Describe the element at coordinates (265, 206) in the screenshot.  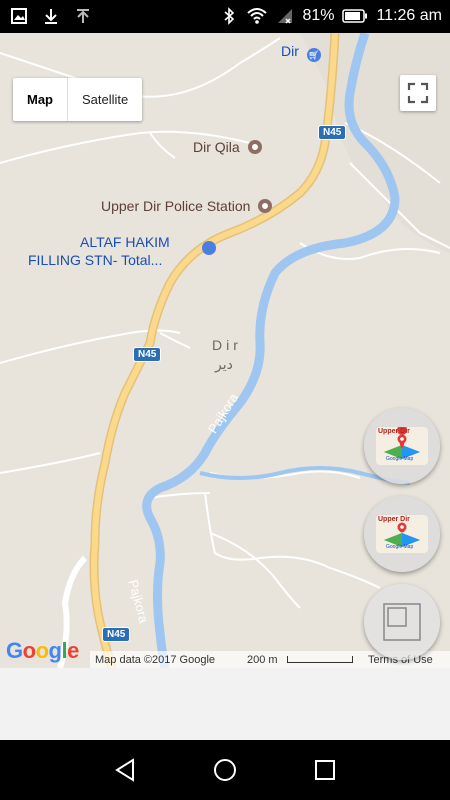
I see `police-icon` at that location.